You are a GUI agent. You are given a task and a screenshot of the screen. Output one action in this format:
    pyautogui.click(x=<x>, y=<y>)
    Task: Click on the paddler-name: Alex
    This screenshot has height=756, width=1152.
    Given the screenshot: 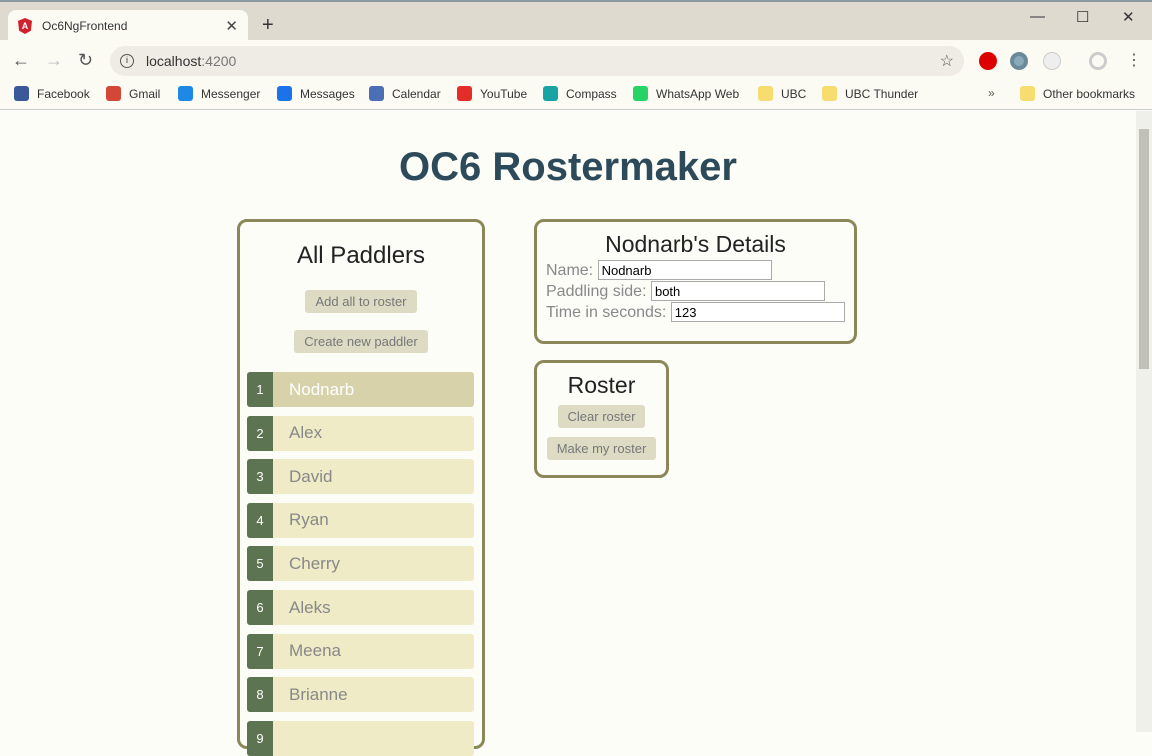 What is the action you would take?
    pyautogui.click(x=306, y=433)
    